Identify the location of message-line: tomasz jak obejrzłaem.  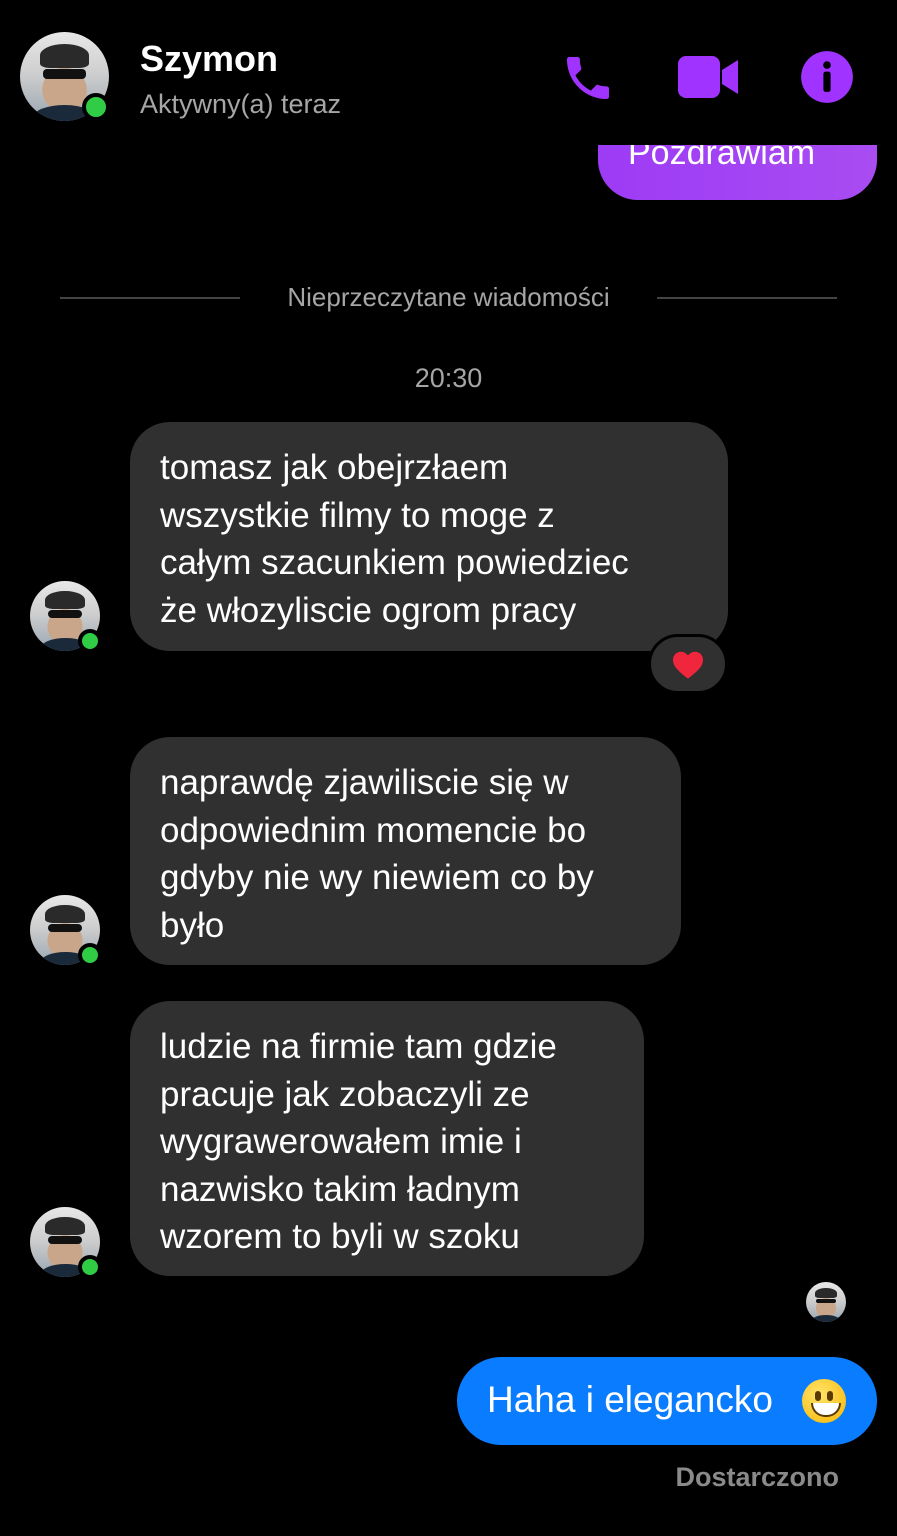
(334, 467).